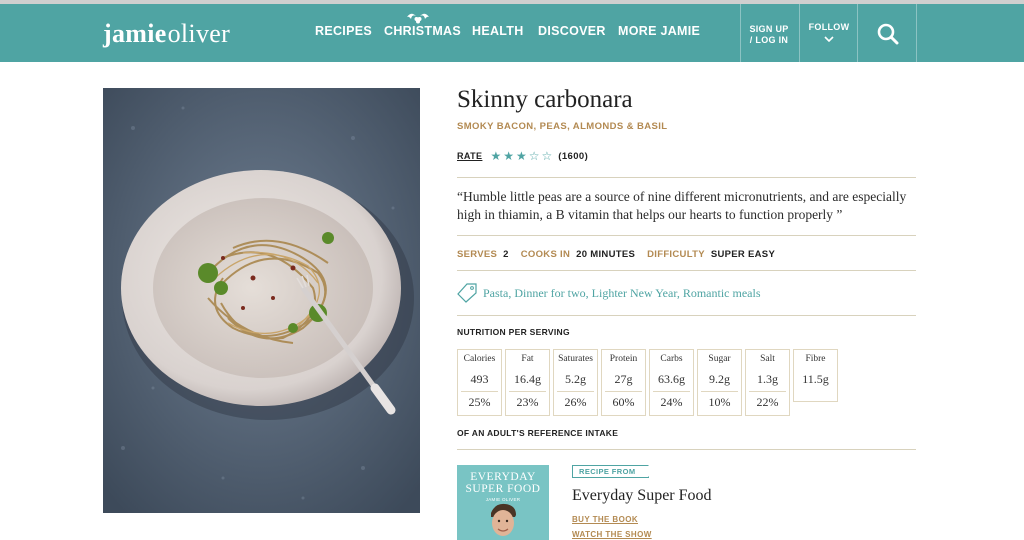 The image size is (1024, 540). What do you see at coordinates (549, 293) in the screenshot?
I see `tag-link: Dinner for two` at bounding box center [549, 293].